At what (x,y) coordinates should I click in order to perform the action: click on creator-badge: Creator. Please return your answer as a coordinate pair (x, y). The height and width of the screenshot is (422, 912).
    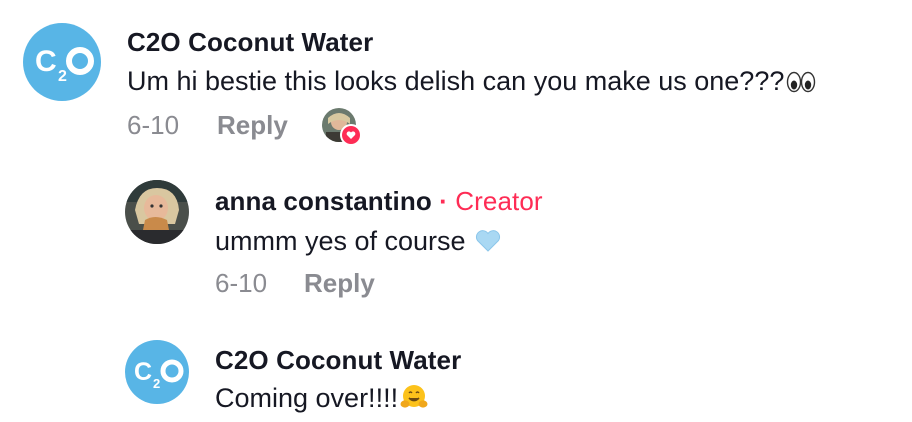
    Looking at the image, I should click on (499, 201).